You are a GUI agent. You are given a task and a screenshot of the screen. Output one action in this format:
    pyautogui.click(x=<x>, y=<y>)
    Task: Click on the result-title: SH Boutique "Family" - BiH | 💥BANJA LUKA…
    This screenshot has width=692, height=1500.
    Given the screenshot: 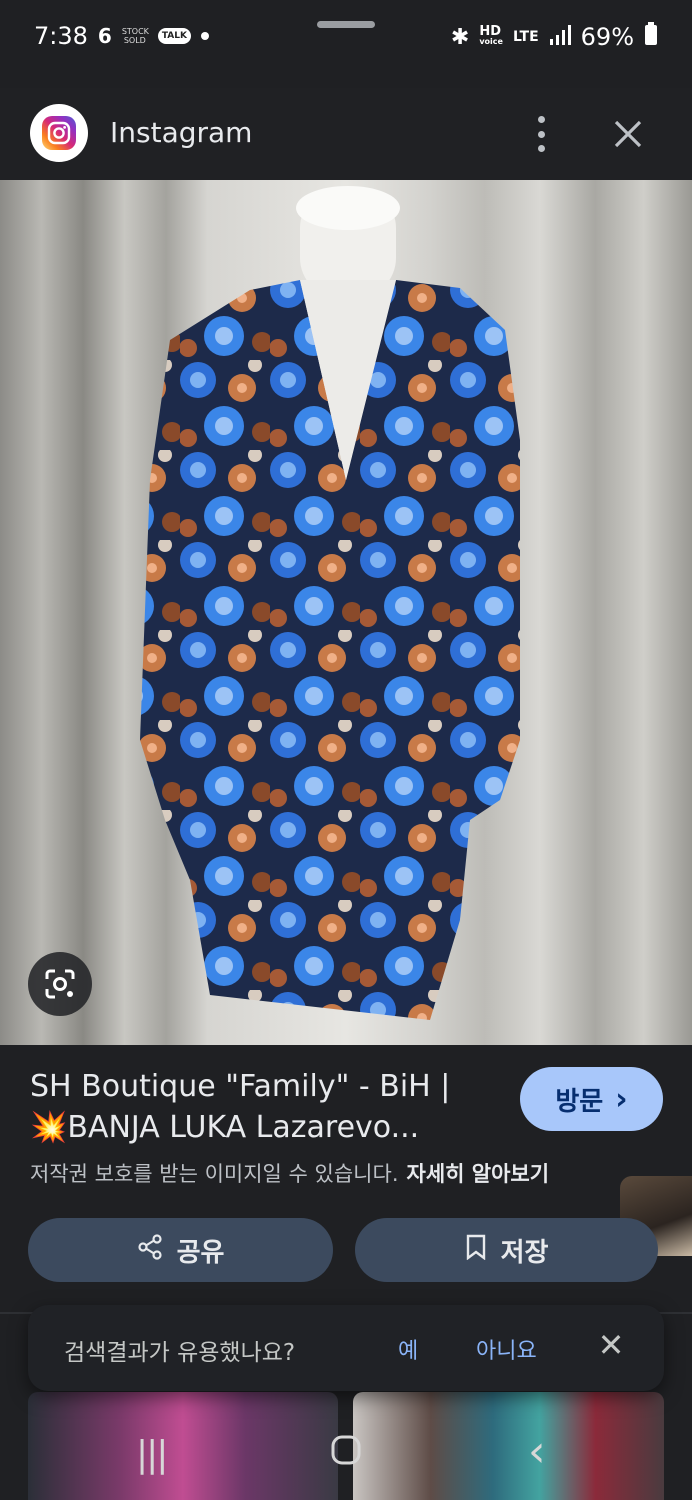 What is the action you would take?
    pyautogui.click(x=265, y=1107)
    